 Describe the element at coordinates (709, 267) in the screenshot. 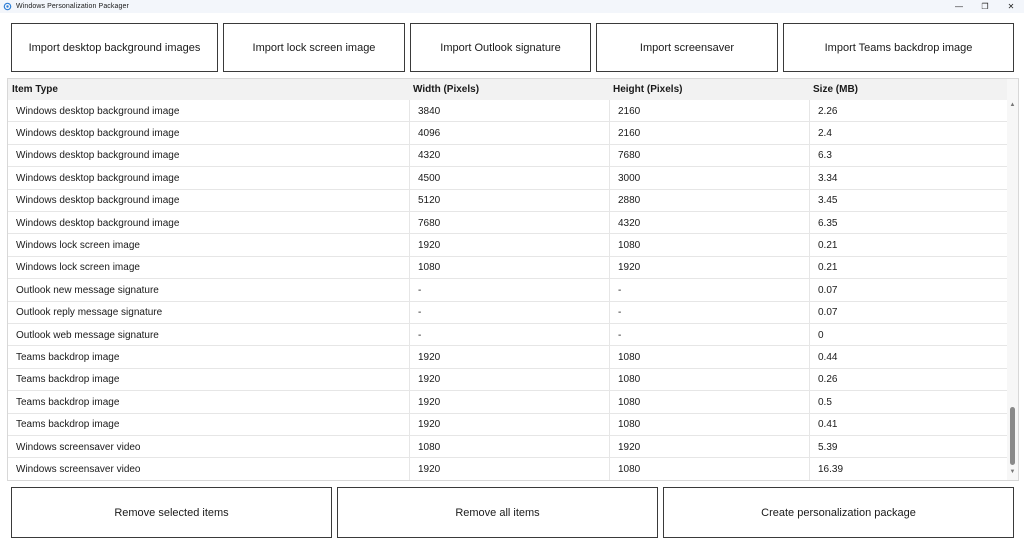

I see `cell-height: 1920` at that location.